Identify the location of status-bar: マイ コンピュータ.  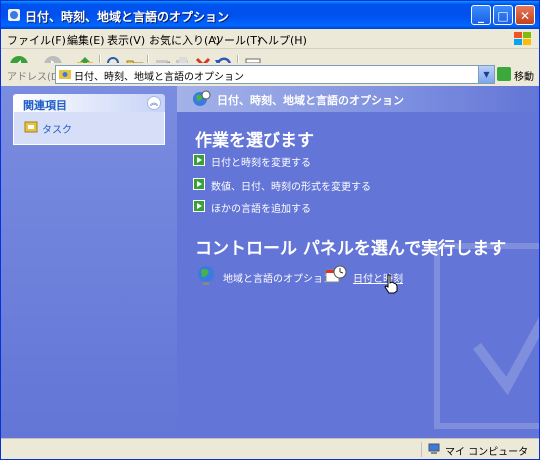
(270, 448).